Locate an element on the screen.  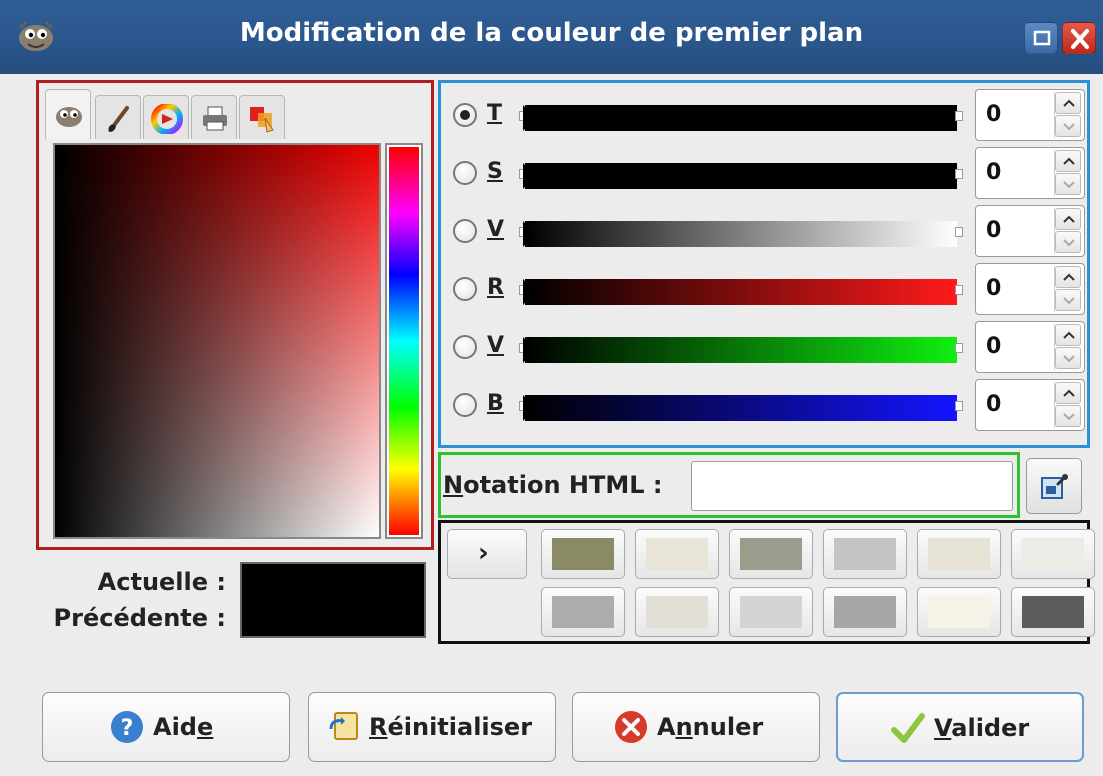
scale-row-saturation: S0 is located at coordinates (764, 174).